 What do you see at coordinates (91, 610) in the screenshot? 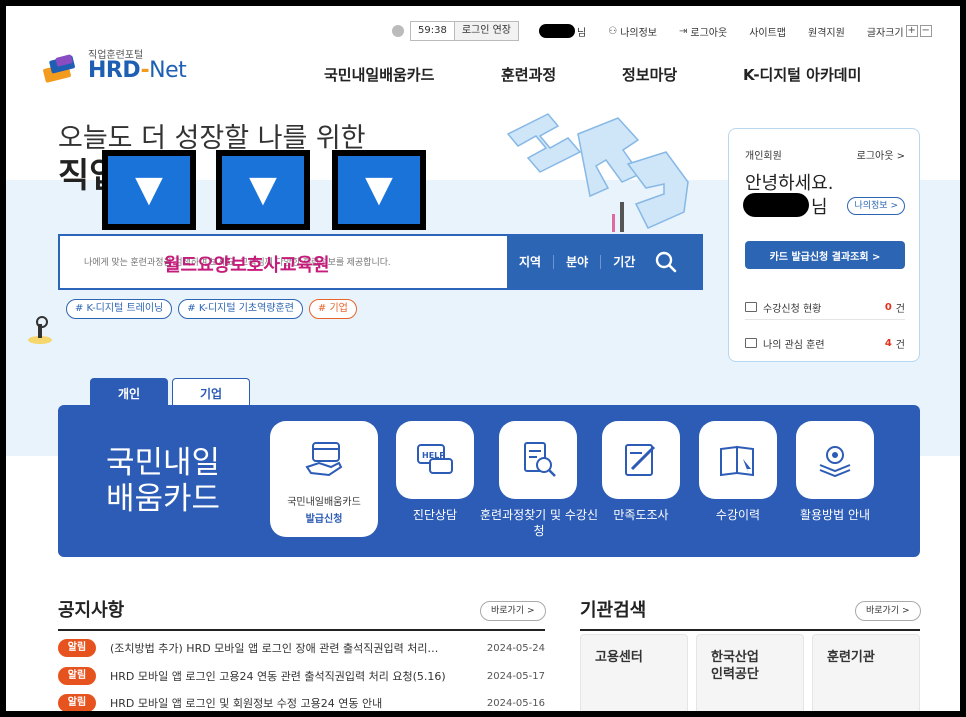
I see `notices-title: 공지사항` at bounding box center [91, 610].